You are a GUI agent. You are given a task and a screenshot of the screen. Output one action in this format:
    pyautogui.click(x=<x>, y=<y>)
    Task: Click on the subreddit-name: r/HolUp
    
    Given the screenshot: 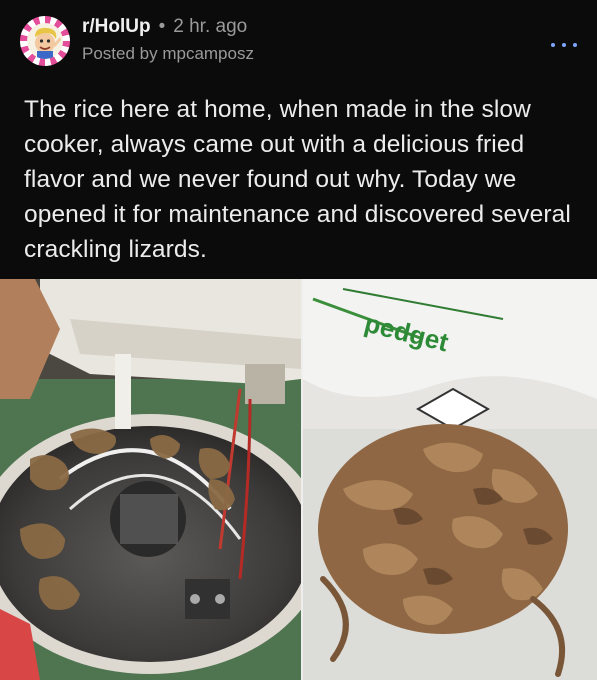 What is the action you would take?
    pyautogui.click(x=116, y=26)
    